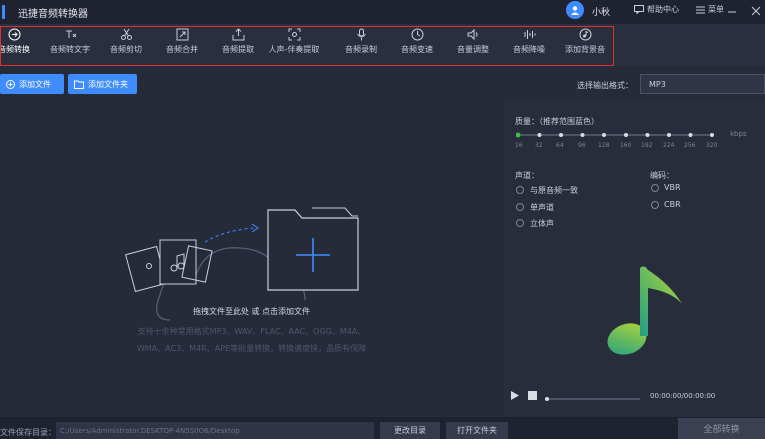  I want to click on tool-volume-adjust: 音量调整, so click(473, 45).